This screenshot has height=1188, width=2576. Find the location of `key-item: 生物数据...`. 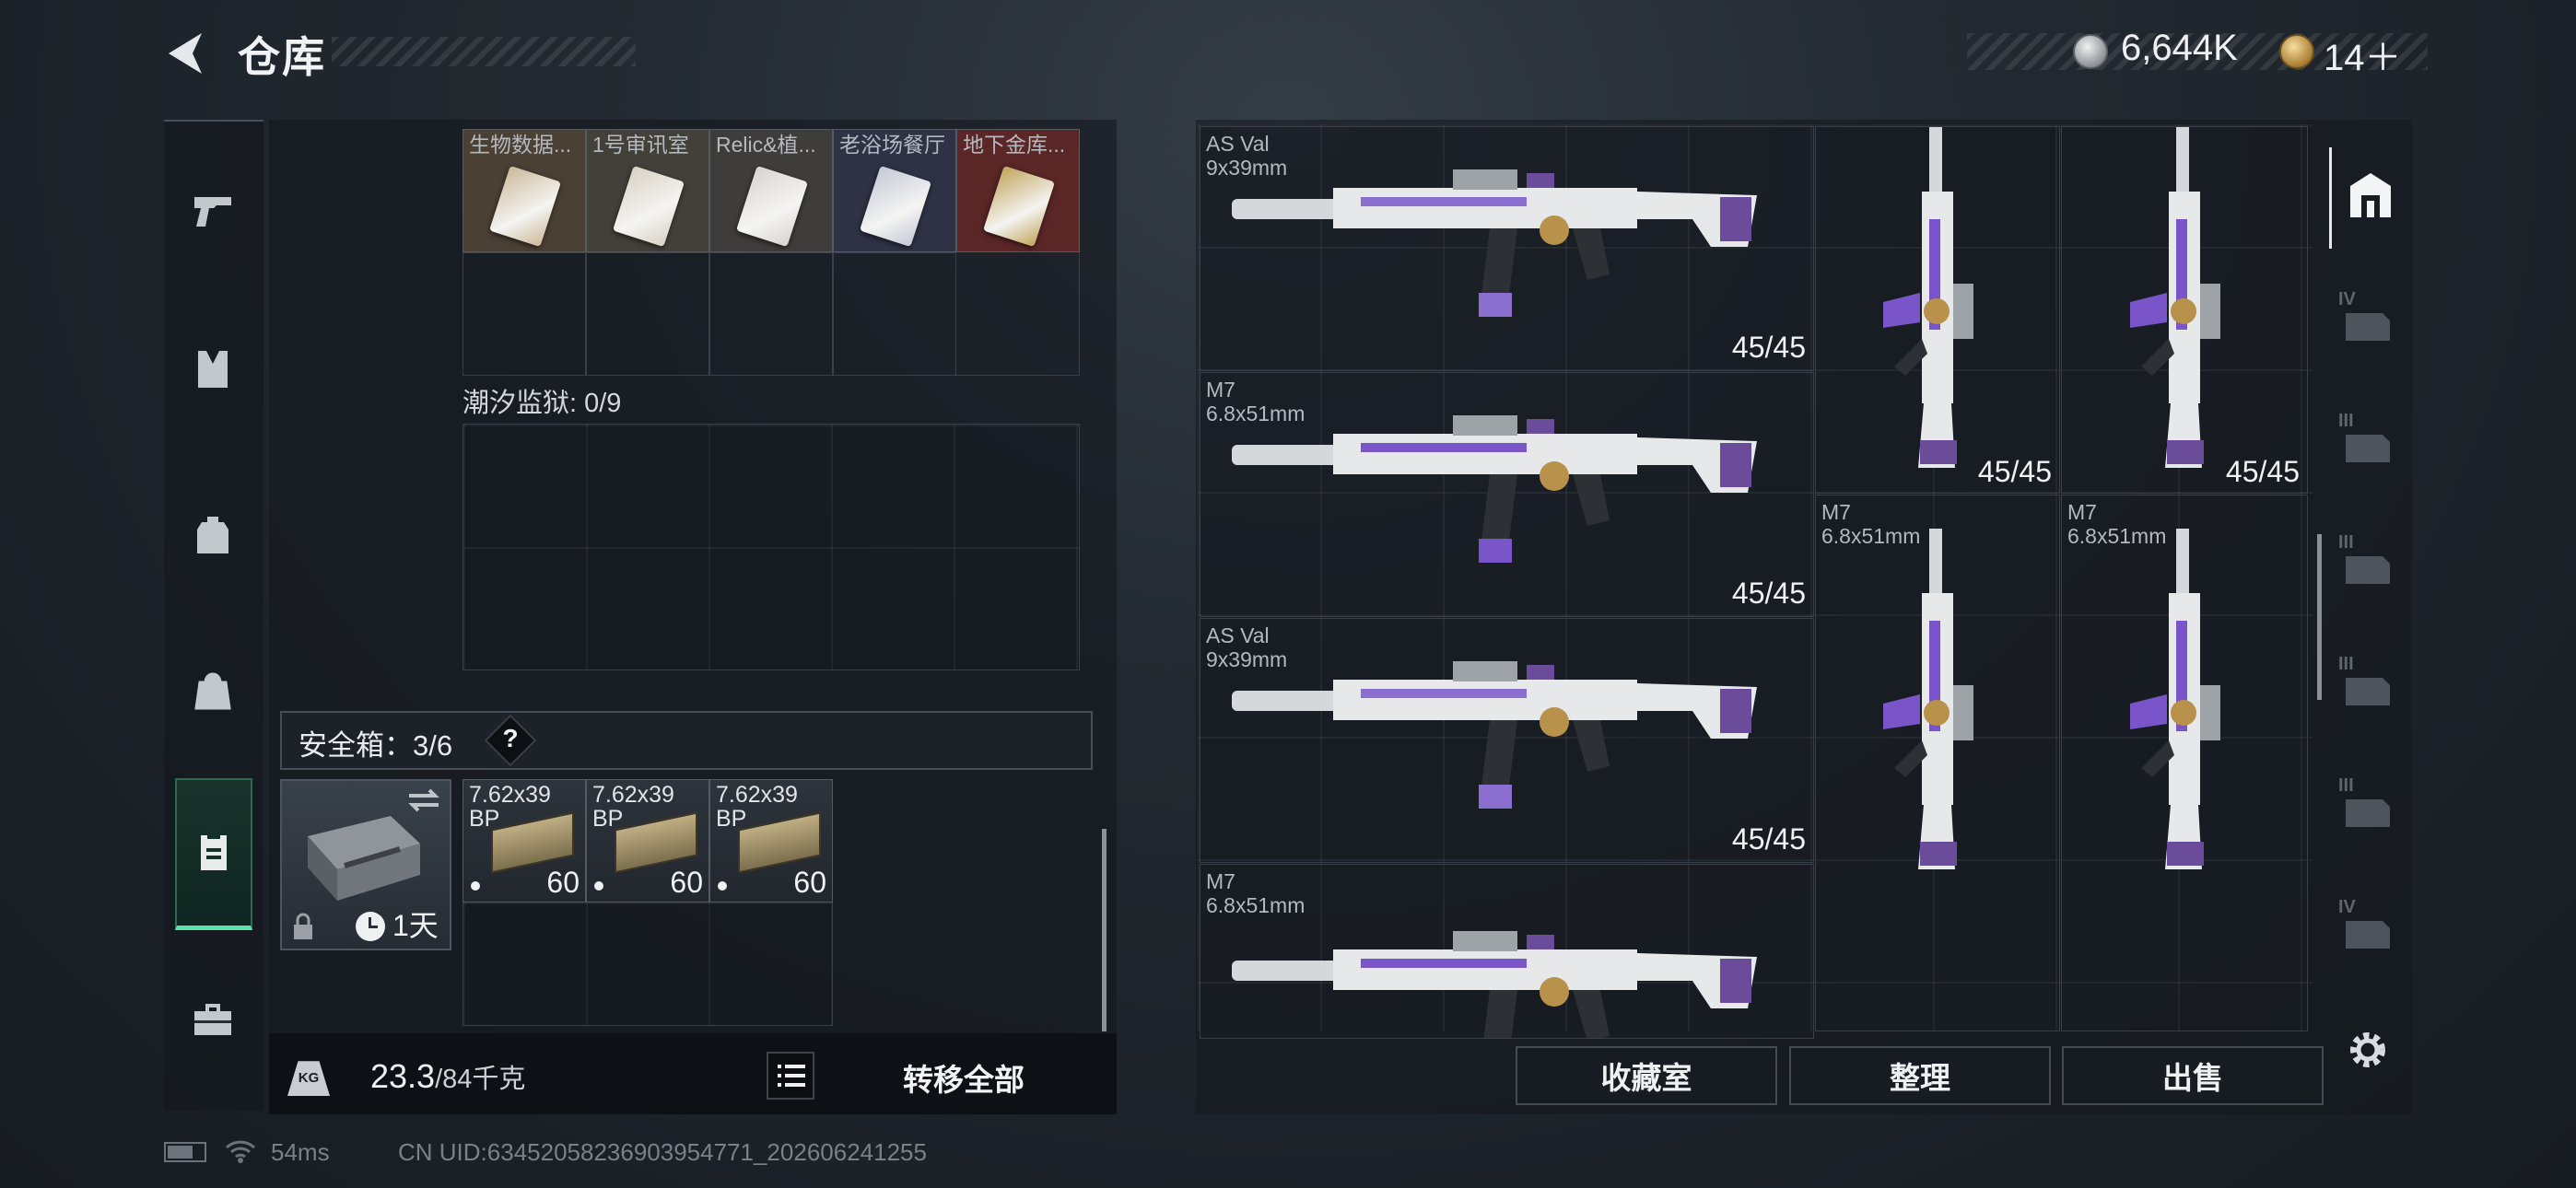

key-item: 生物数据... is located at coordinates (524, 190).